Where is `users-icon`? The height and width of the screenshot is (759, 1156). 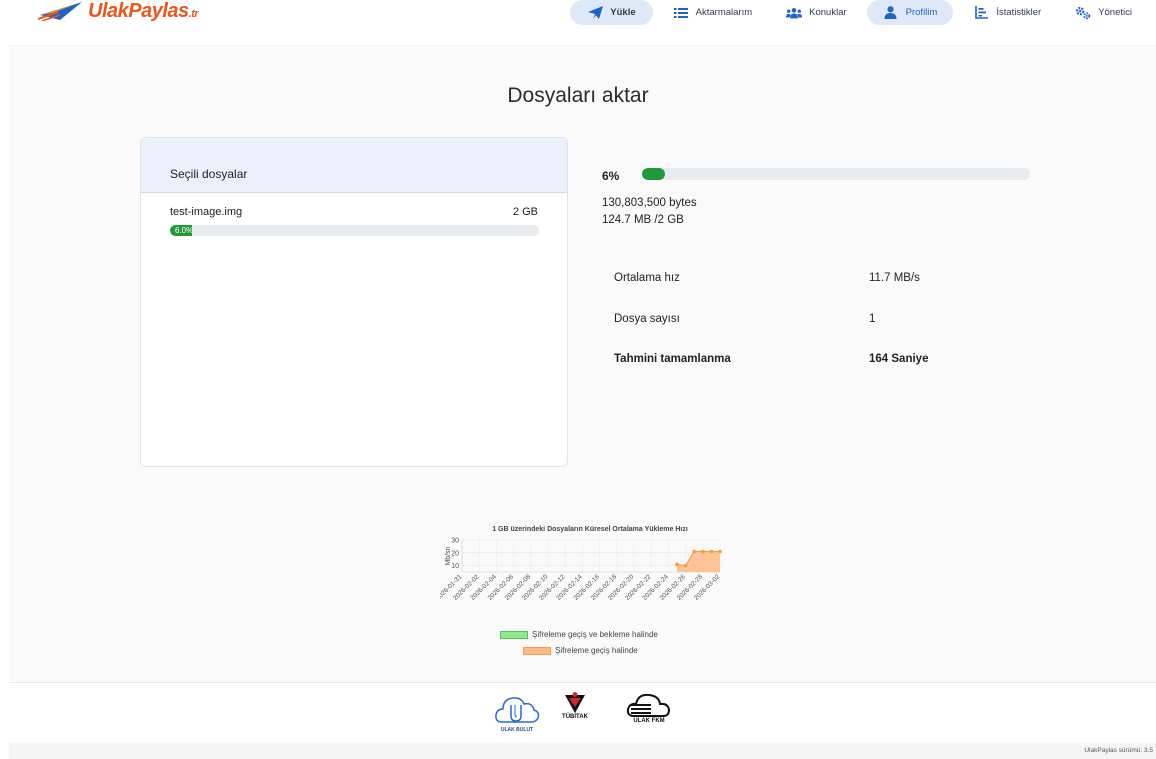 users-icon is located at coordinates (794, 13).